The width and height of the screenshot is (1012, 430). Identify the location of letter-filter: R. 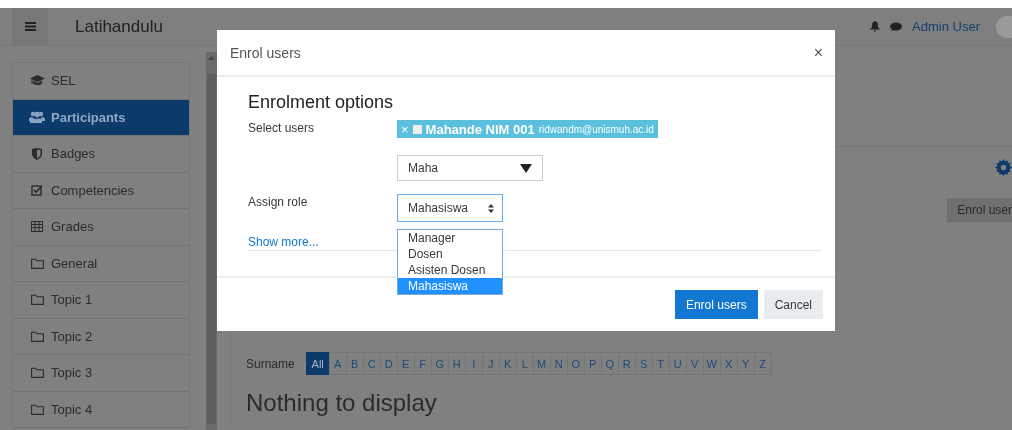
(626, 363).